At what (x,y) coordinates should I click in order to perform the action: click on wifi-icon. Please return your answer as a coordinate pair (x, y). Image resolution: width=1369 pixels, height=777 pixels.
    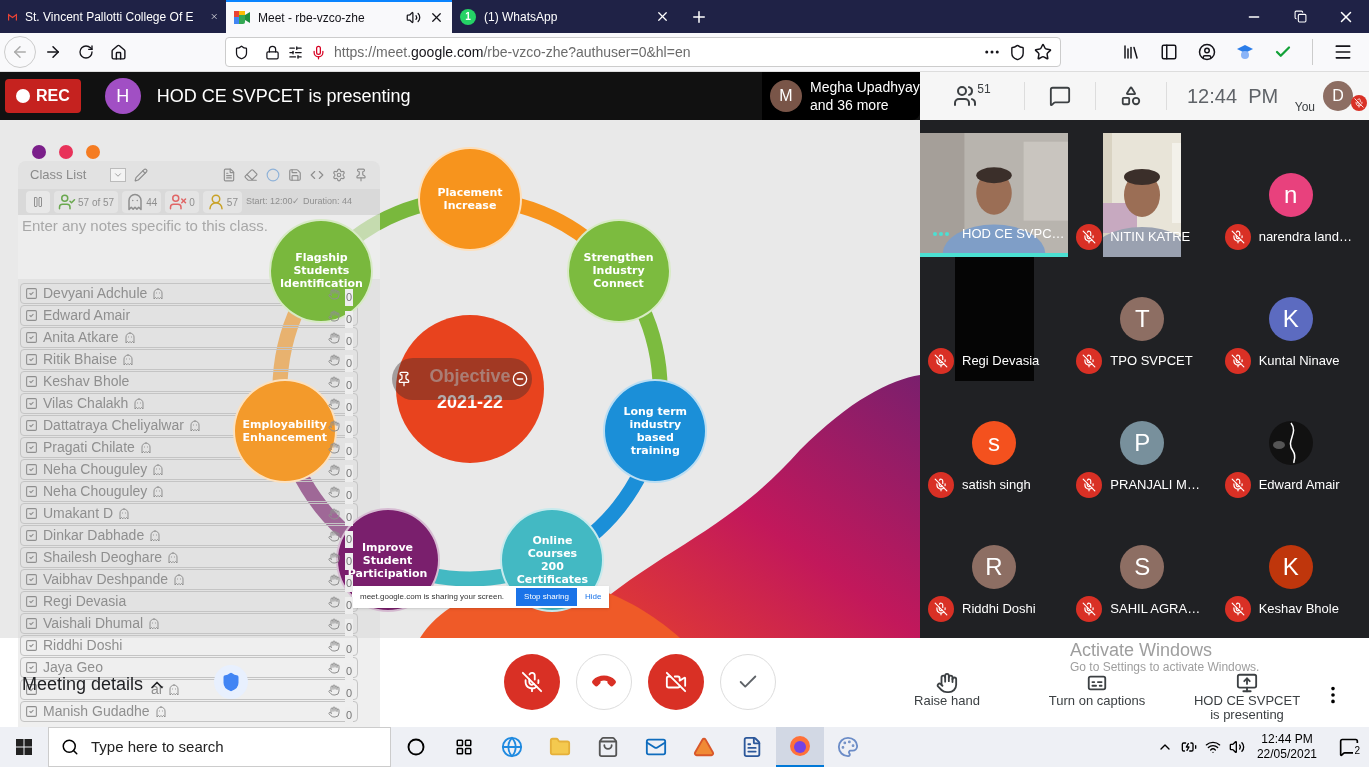
    Looking at the image, I should click on (1212, 747).